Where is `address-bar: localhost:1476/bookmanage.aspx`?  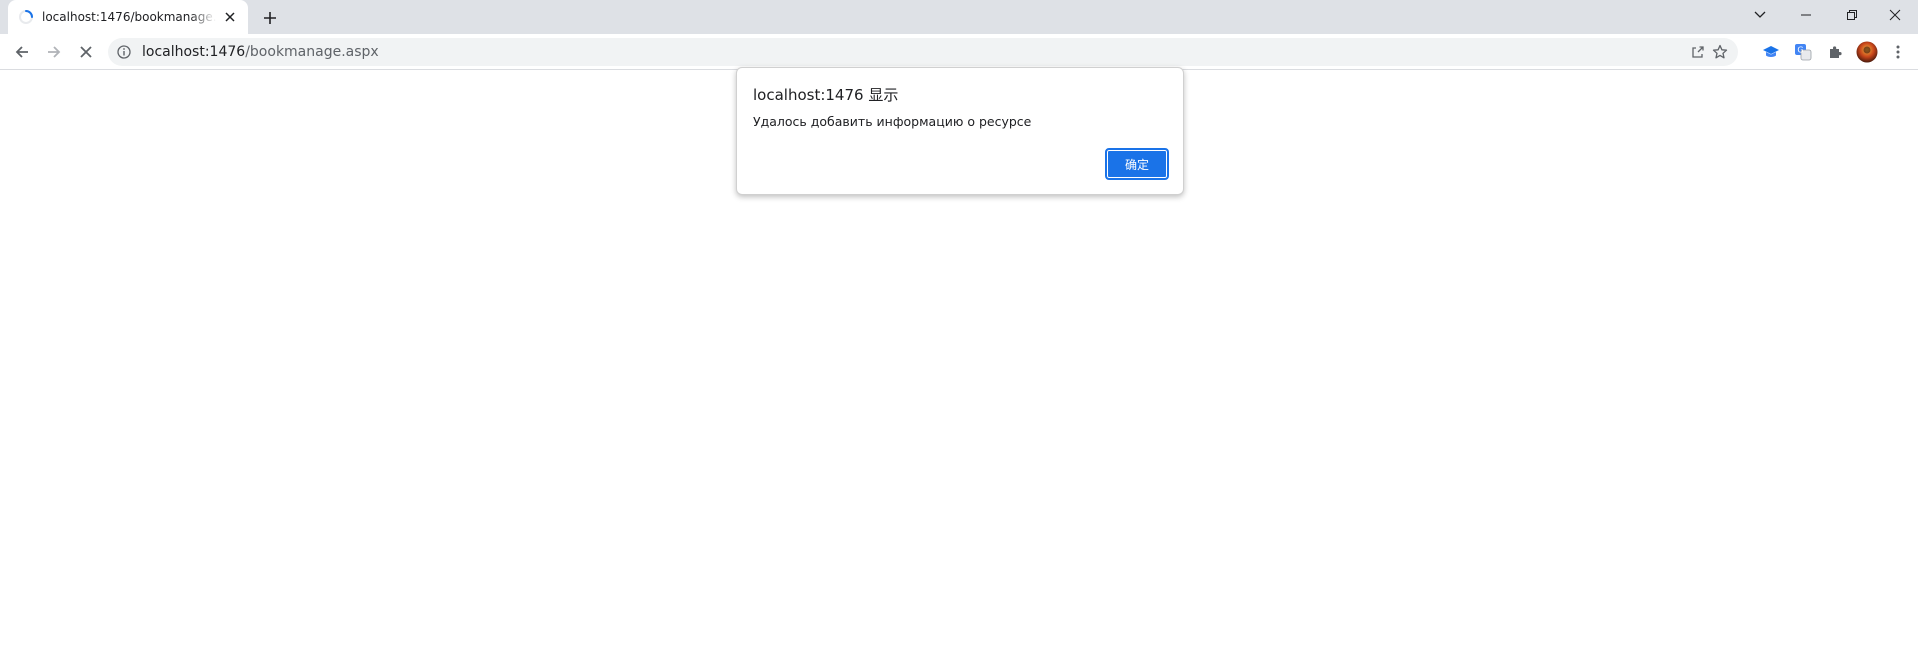
address-bar: localhost:1476/bookmanage.aspx is located at coordinates (923, 52).